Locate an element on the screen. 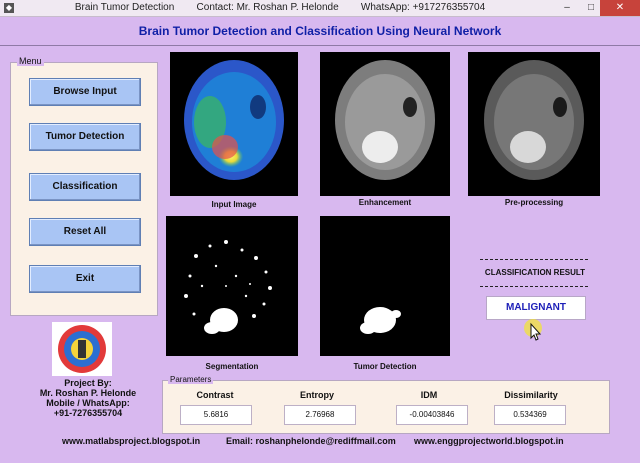 This screenshot has height=463, width=640. tumor-detection-button: Tumor Detection is located at coordinates (85, 137).